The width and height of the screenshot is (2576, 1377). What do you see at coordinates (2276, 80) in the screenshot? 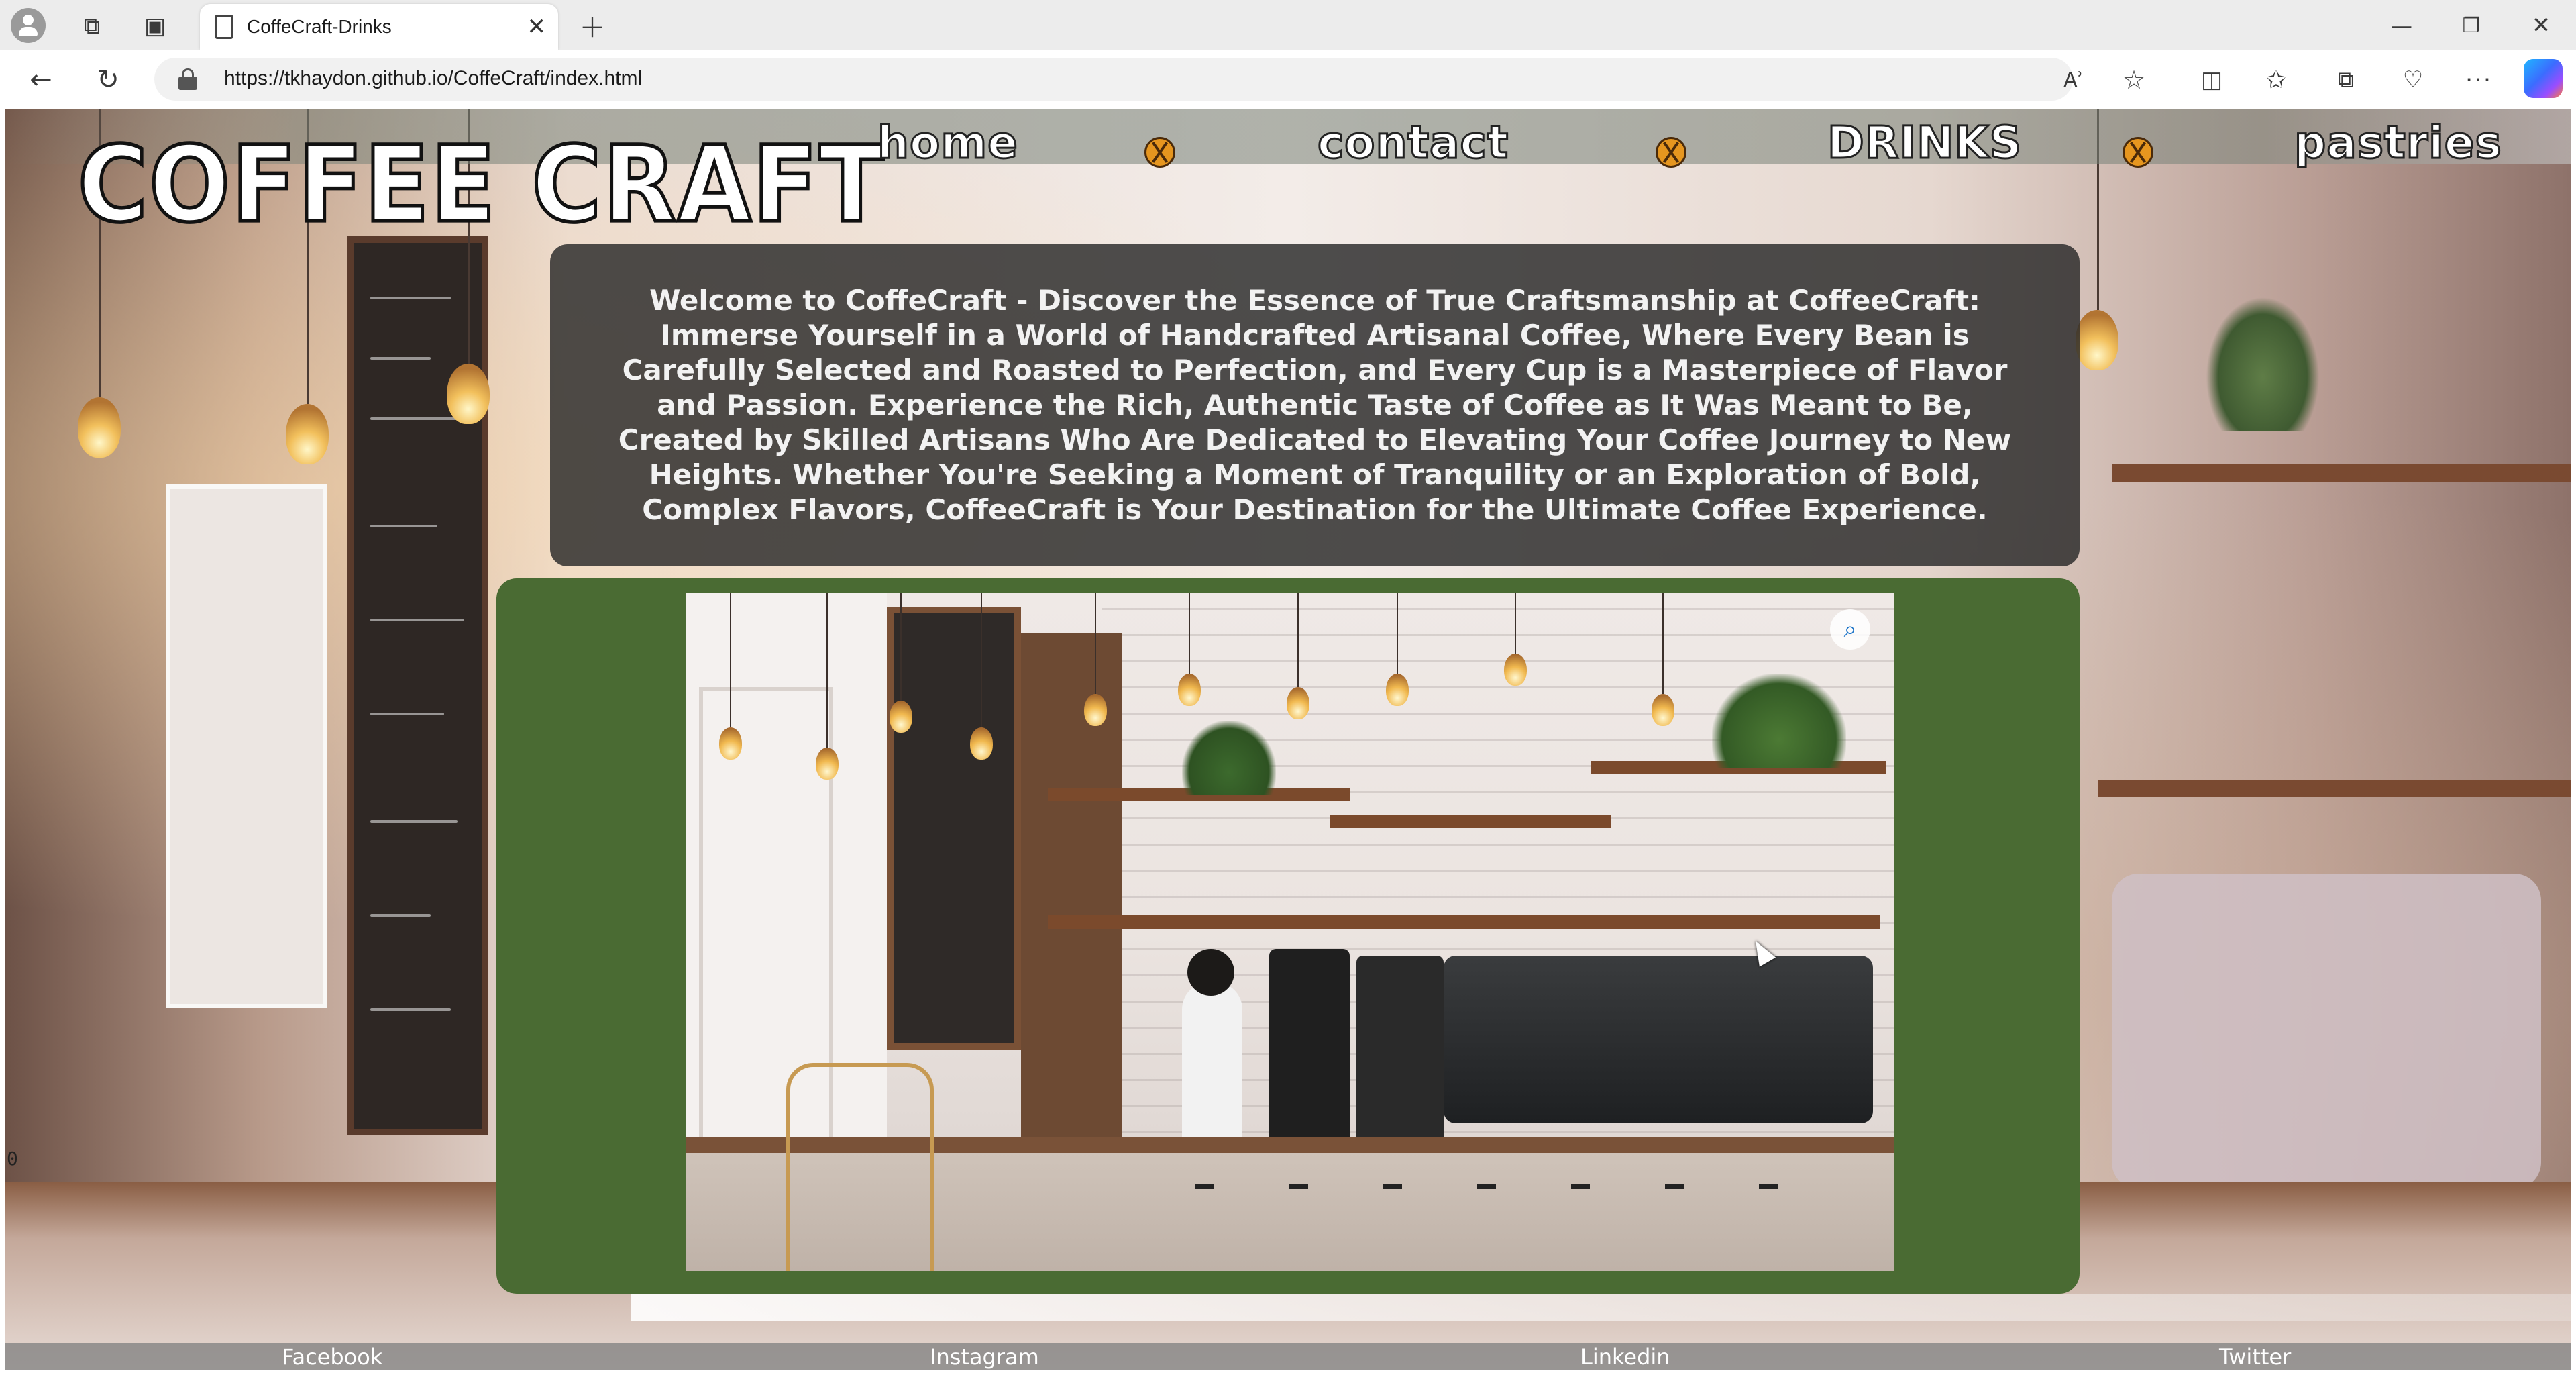
I see `favorites-icon: ✩` at bounding box center [2276, 80].